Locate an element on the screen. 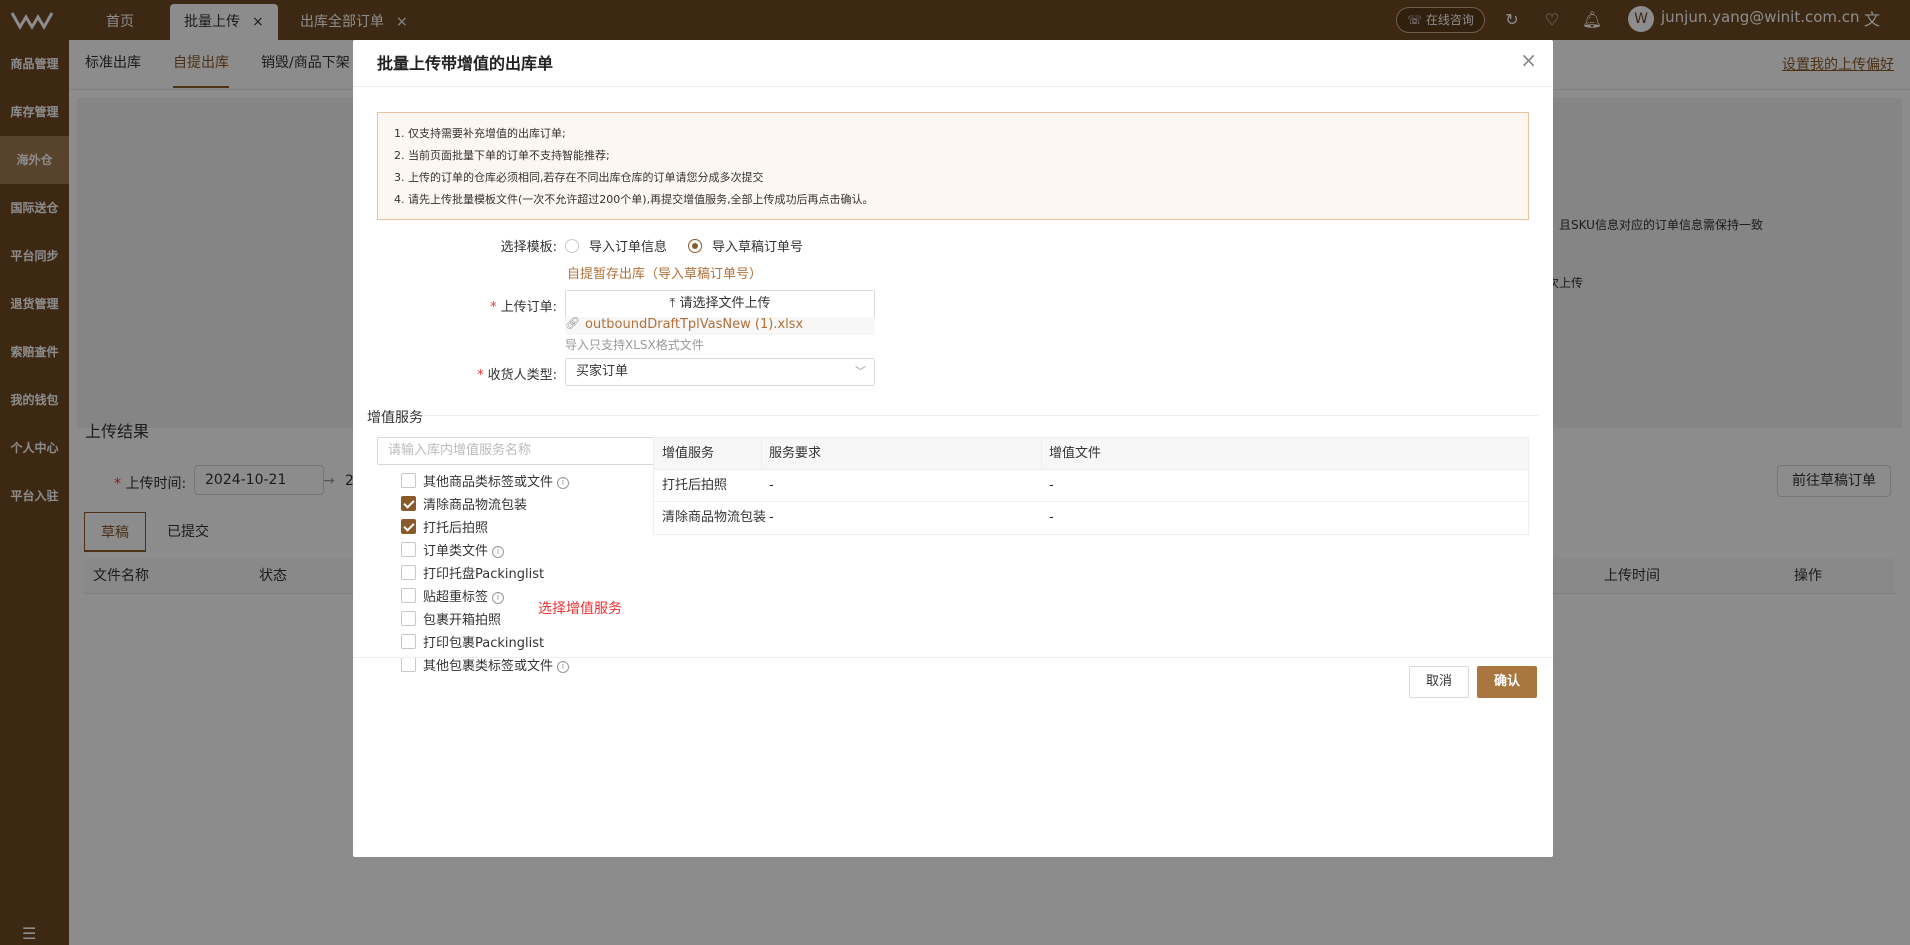 Image resolution: width=1910 pixels, height=945 pixels. uploaded-file-name: outboundDraftTplVasNew (1).xlsx is located at coordinates (694, 324).